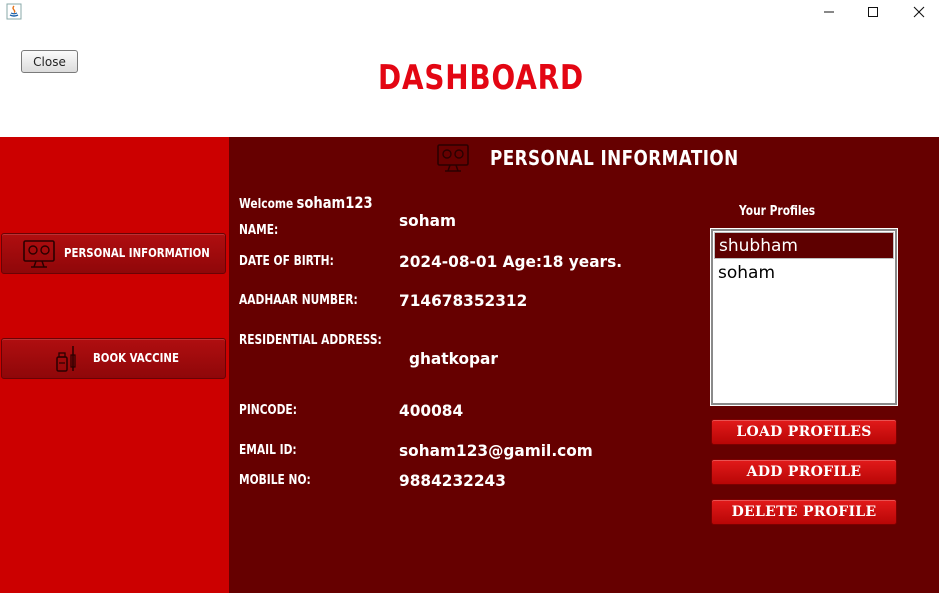  I want to click on window-title-bar, so click(469, 12).